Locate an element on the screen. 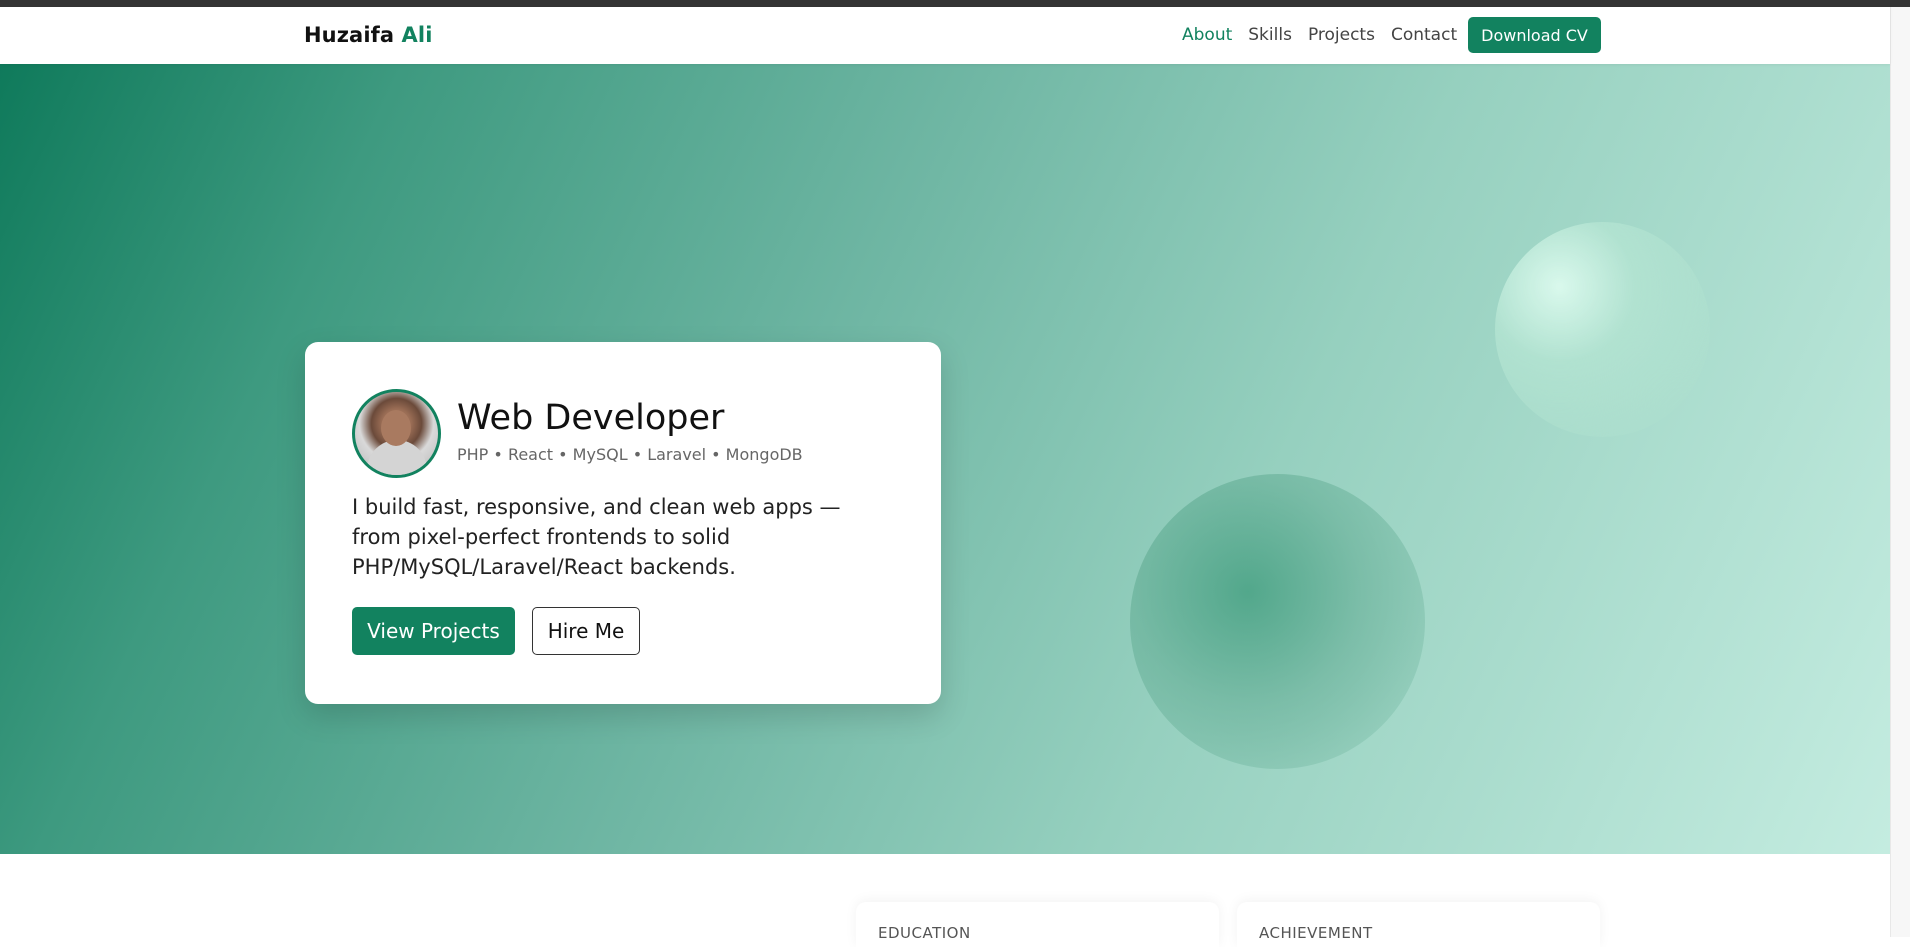 The width and height of the screenshot is (1910, 947). nav-item-about: About is located at coordinates (1207, 35).